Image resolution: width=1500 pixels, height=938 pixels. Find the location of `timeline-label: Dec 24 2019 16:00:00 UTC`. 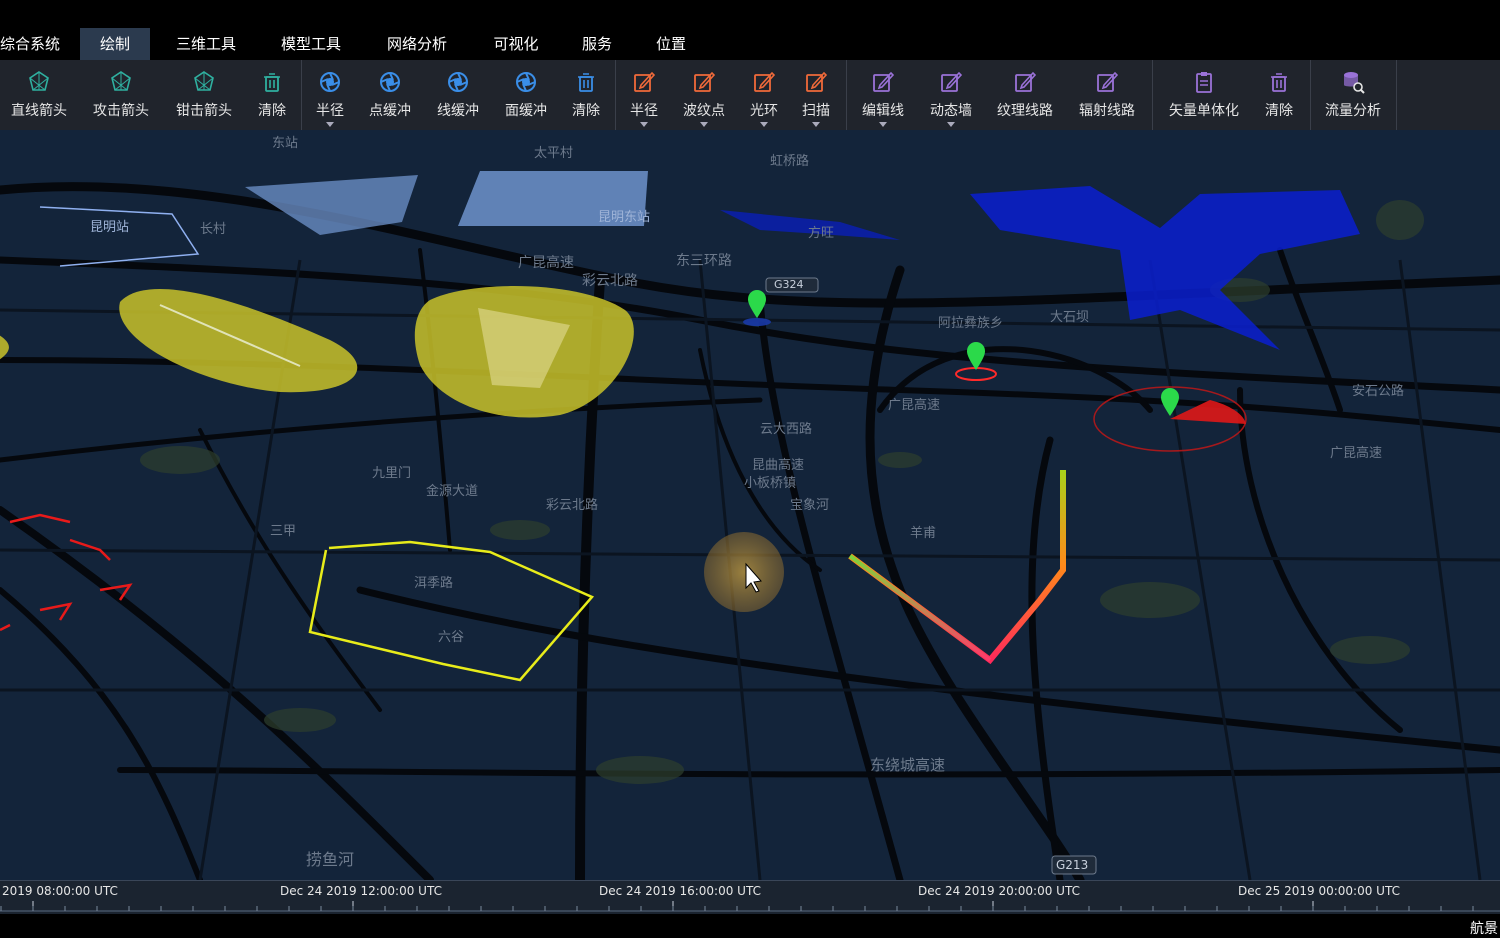

timeline-label: Dec 24 2019 16:00:00 UTC is located at coordinates (680, 891).